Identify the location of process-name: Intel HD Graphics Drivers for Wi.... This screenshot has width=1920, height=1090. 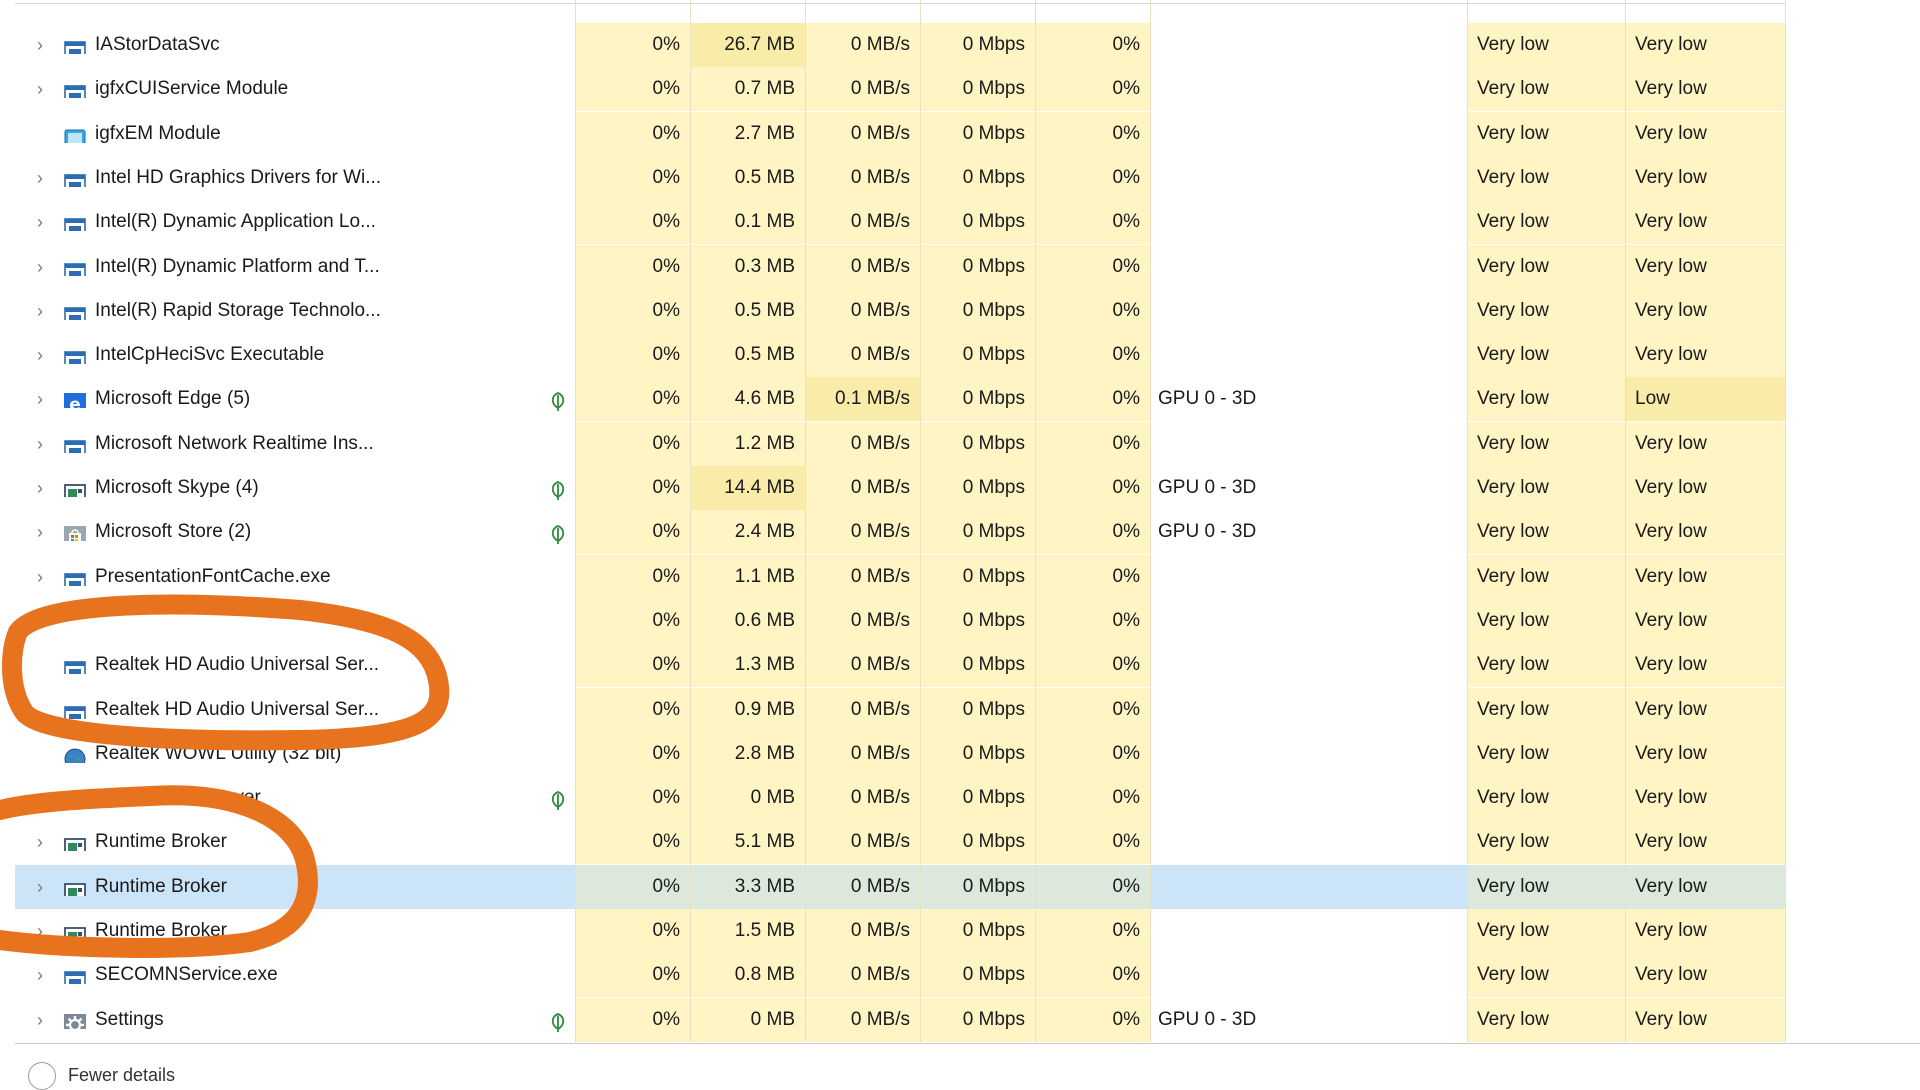
(238, 177).